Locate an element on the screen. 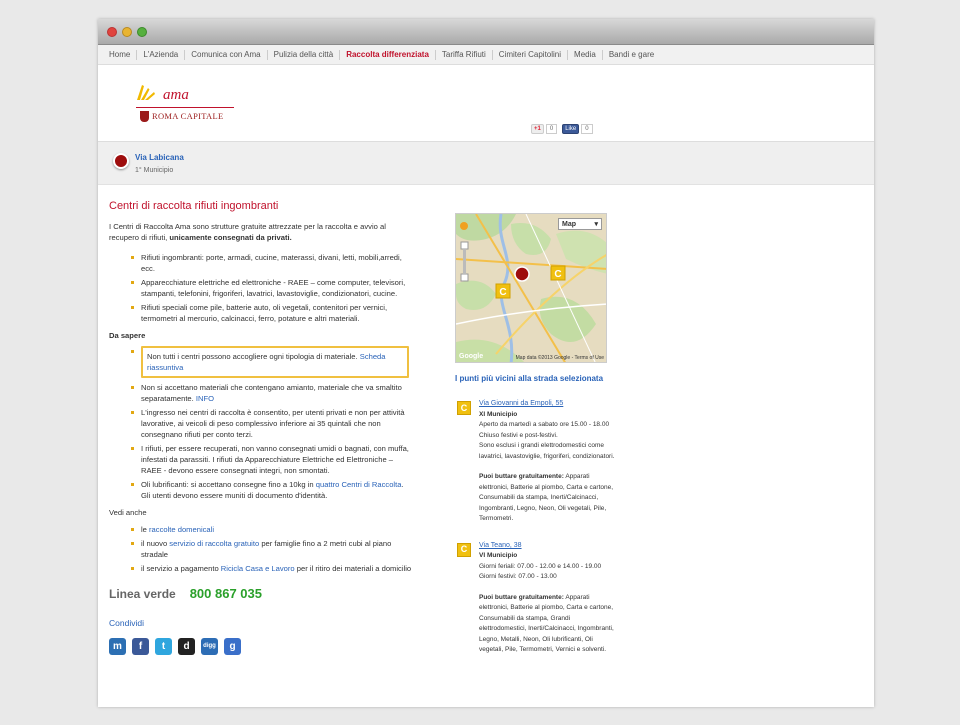 This screenshot has width=960, height=725. nav-item-6: Cimiteri Capitolini is located at coordinates (531, 54).